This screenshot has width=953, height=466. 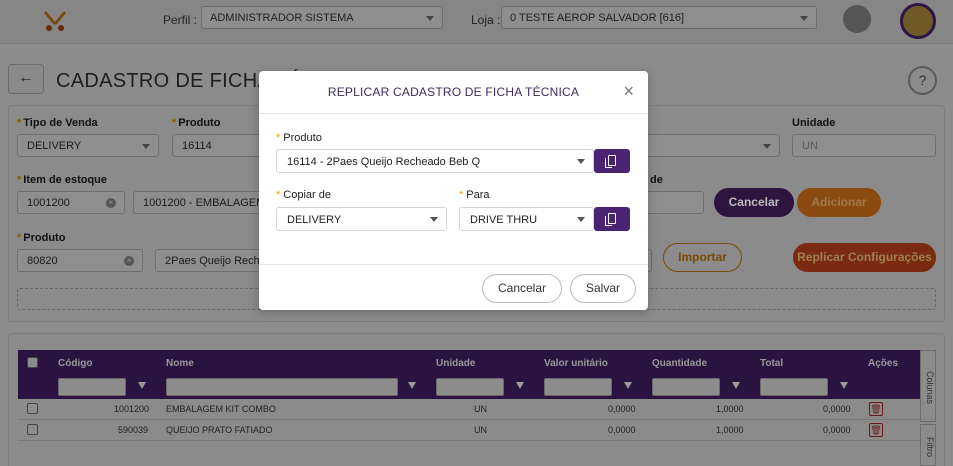 I want to click on loja-value: 0 TESTE AEROP SALVADOR [616], so click(x=597, y=18).